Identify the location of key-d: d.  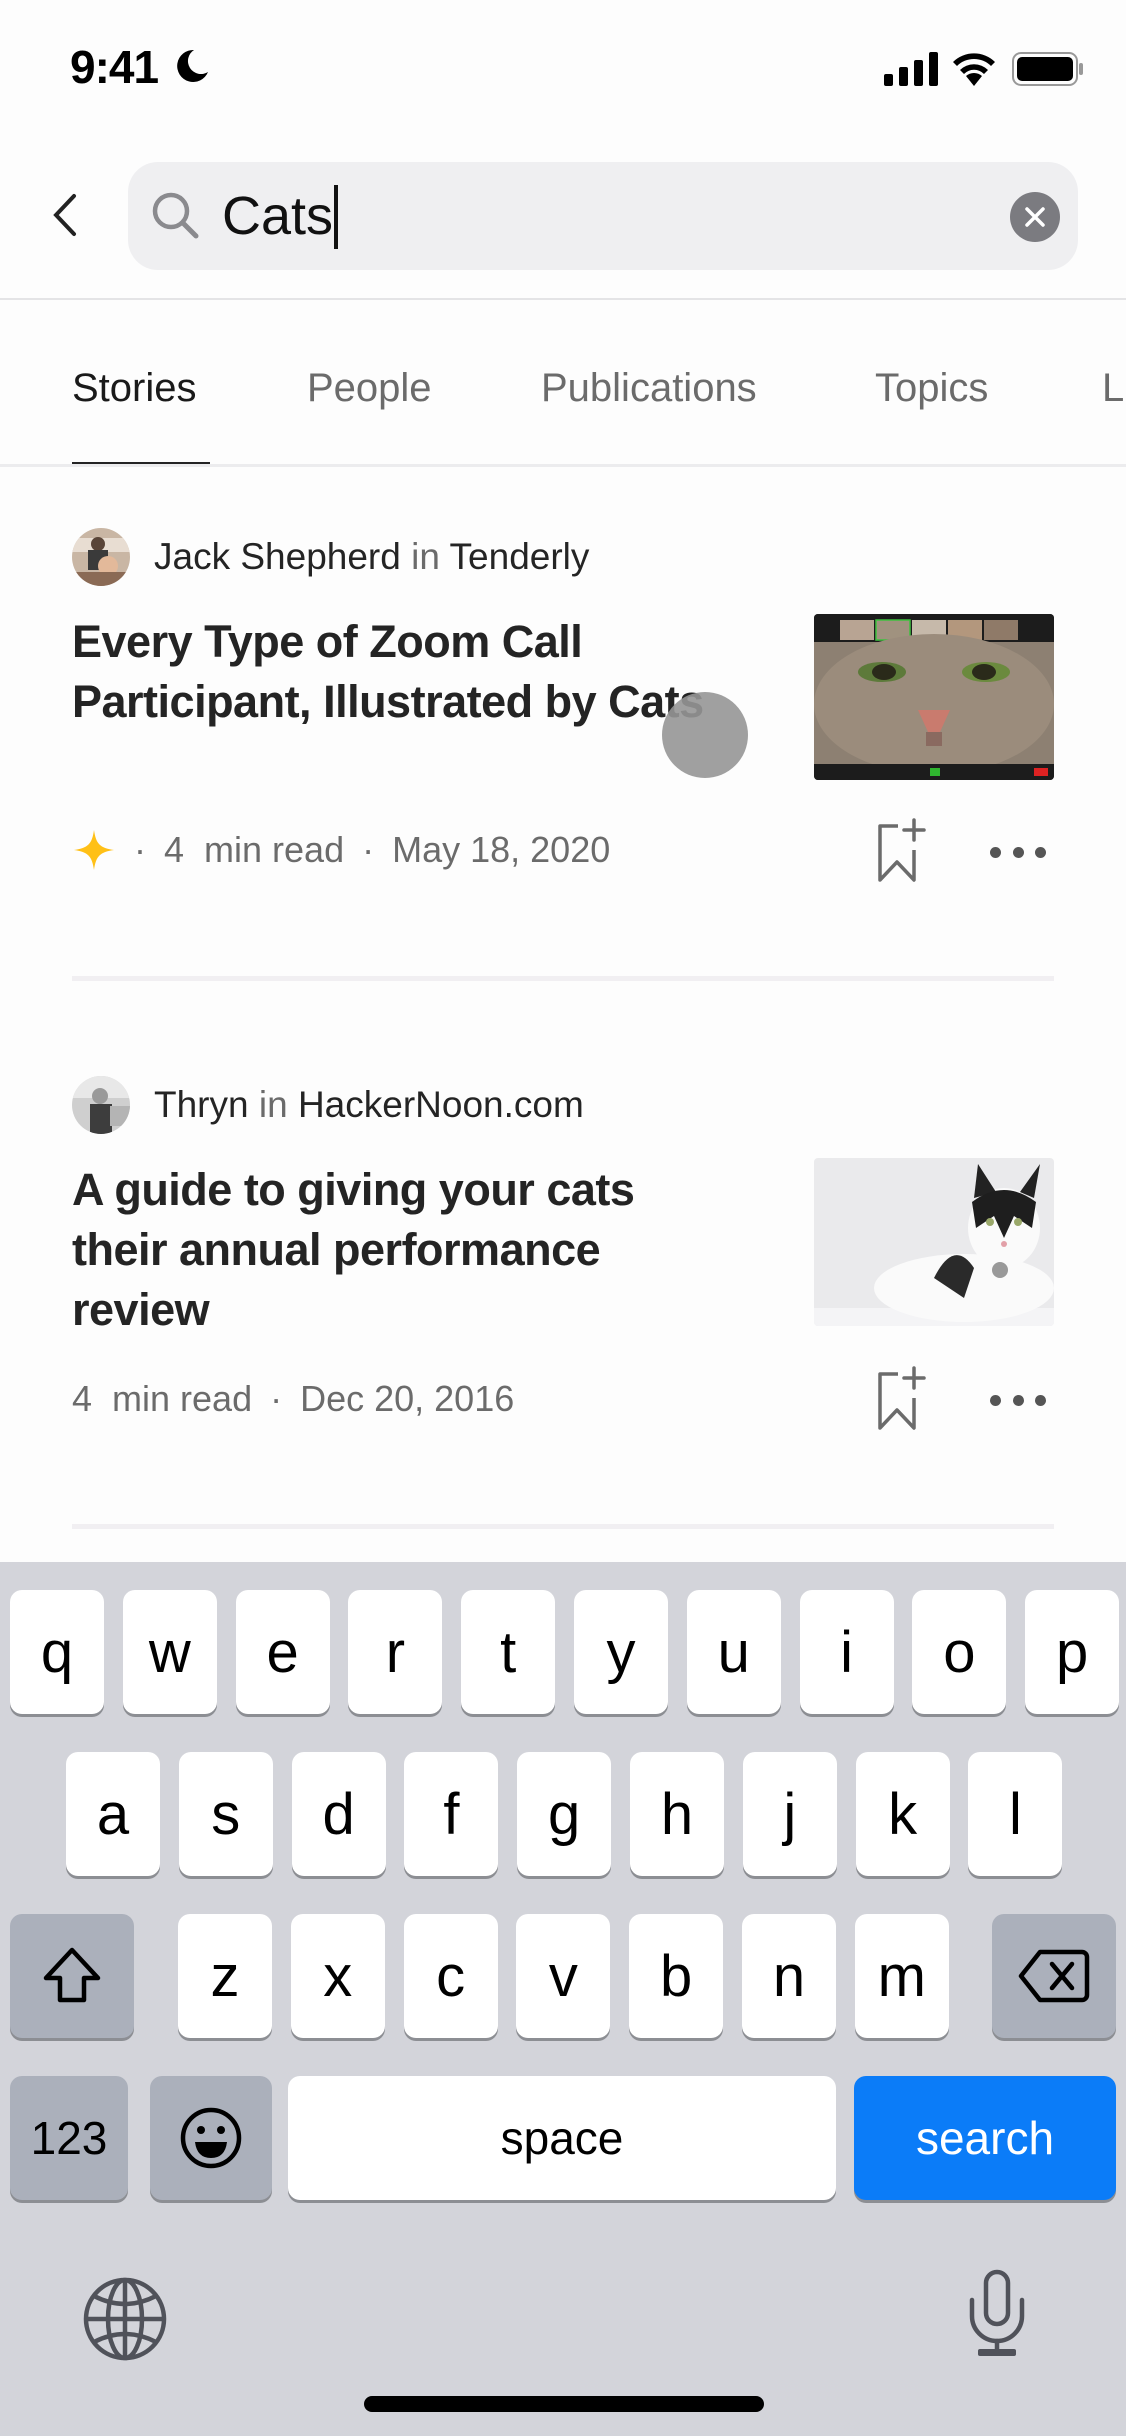
(338, 1814).